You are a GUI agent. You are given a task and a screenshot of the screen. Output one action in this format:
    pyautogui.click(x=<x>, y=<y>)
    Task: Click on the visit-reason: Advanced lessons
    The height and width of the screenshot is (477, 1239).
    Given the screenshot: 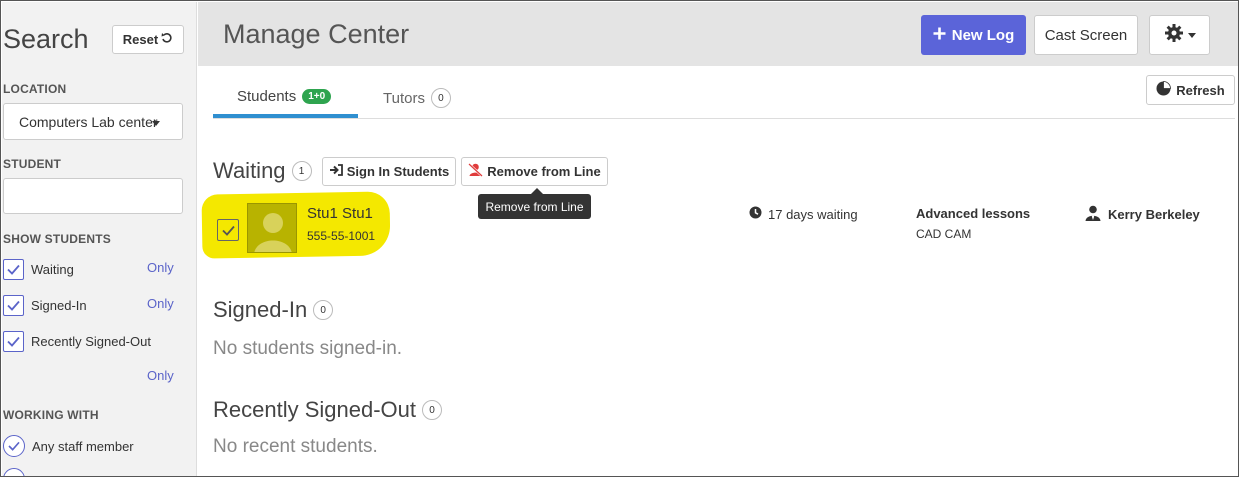 What is the action you would take?
    pyautogui.click(x=973, y=213)
    